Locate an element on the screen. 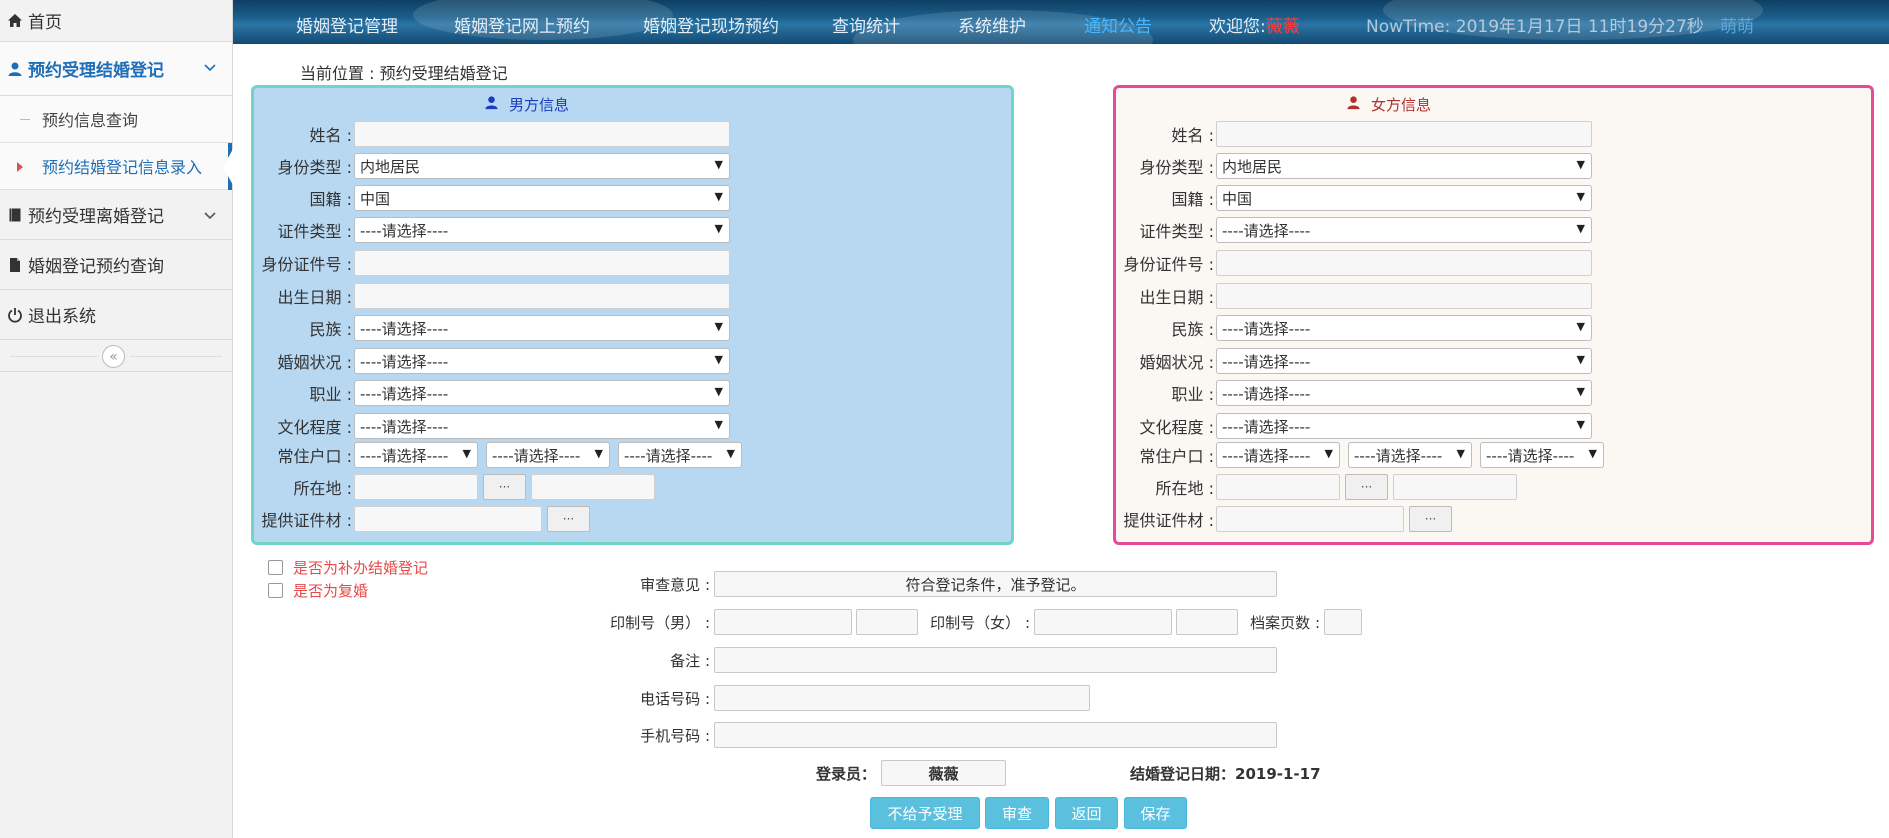  sidebar-item-label: 预约受理结婚登记 is located at coordinates (96, 71).